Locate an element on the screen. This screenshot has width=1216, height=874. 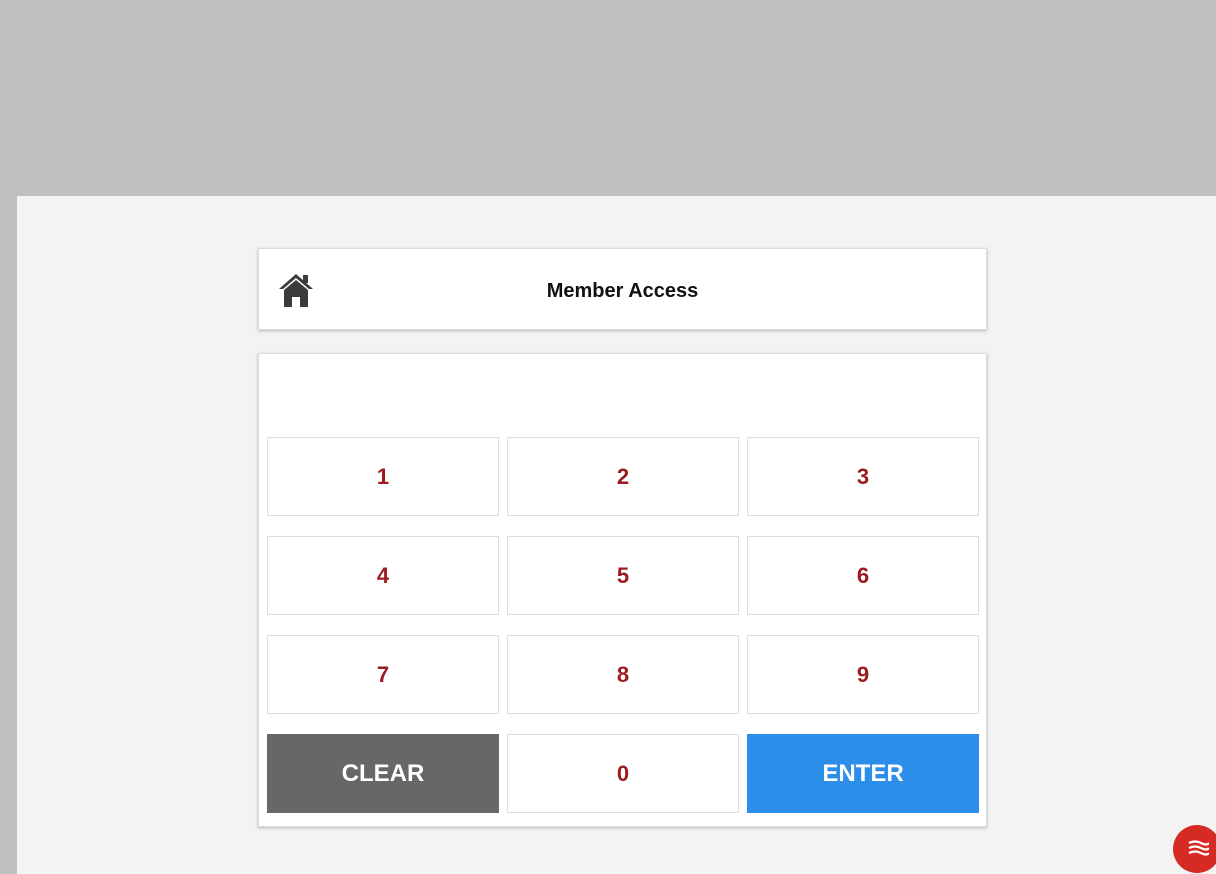
clear-button: CLEAR is located at coordinates (383, 773).